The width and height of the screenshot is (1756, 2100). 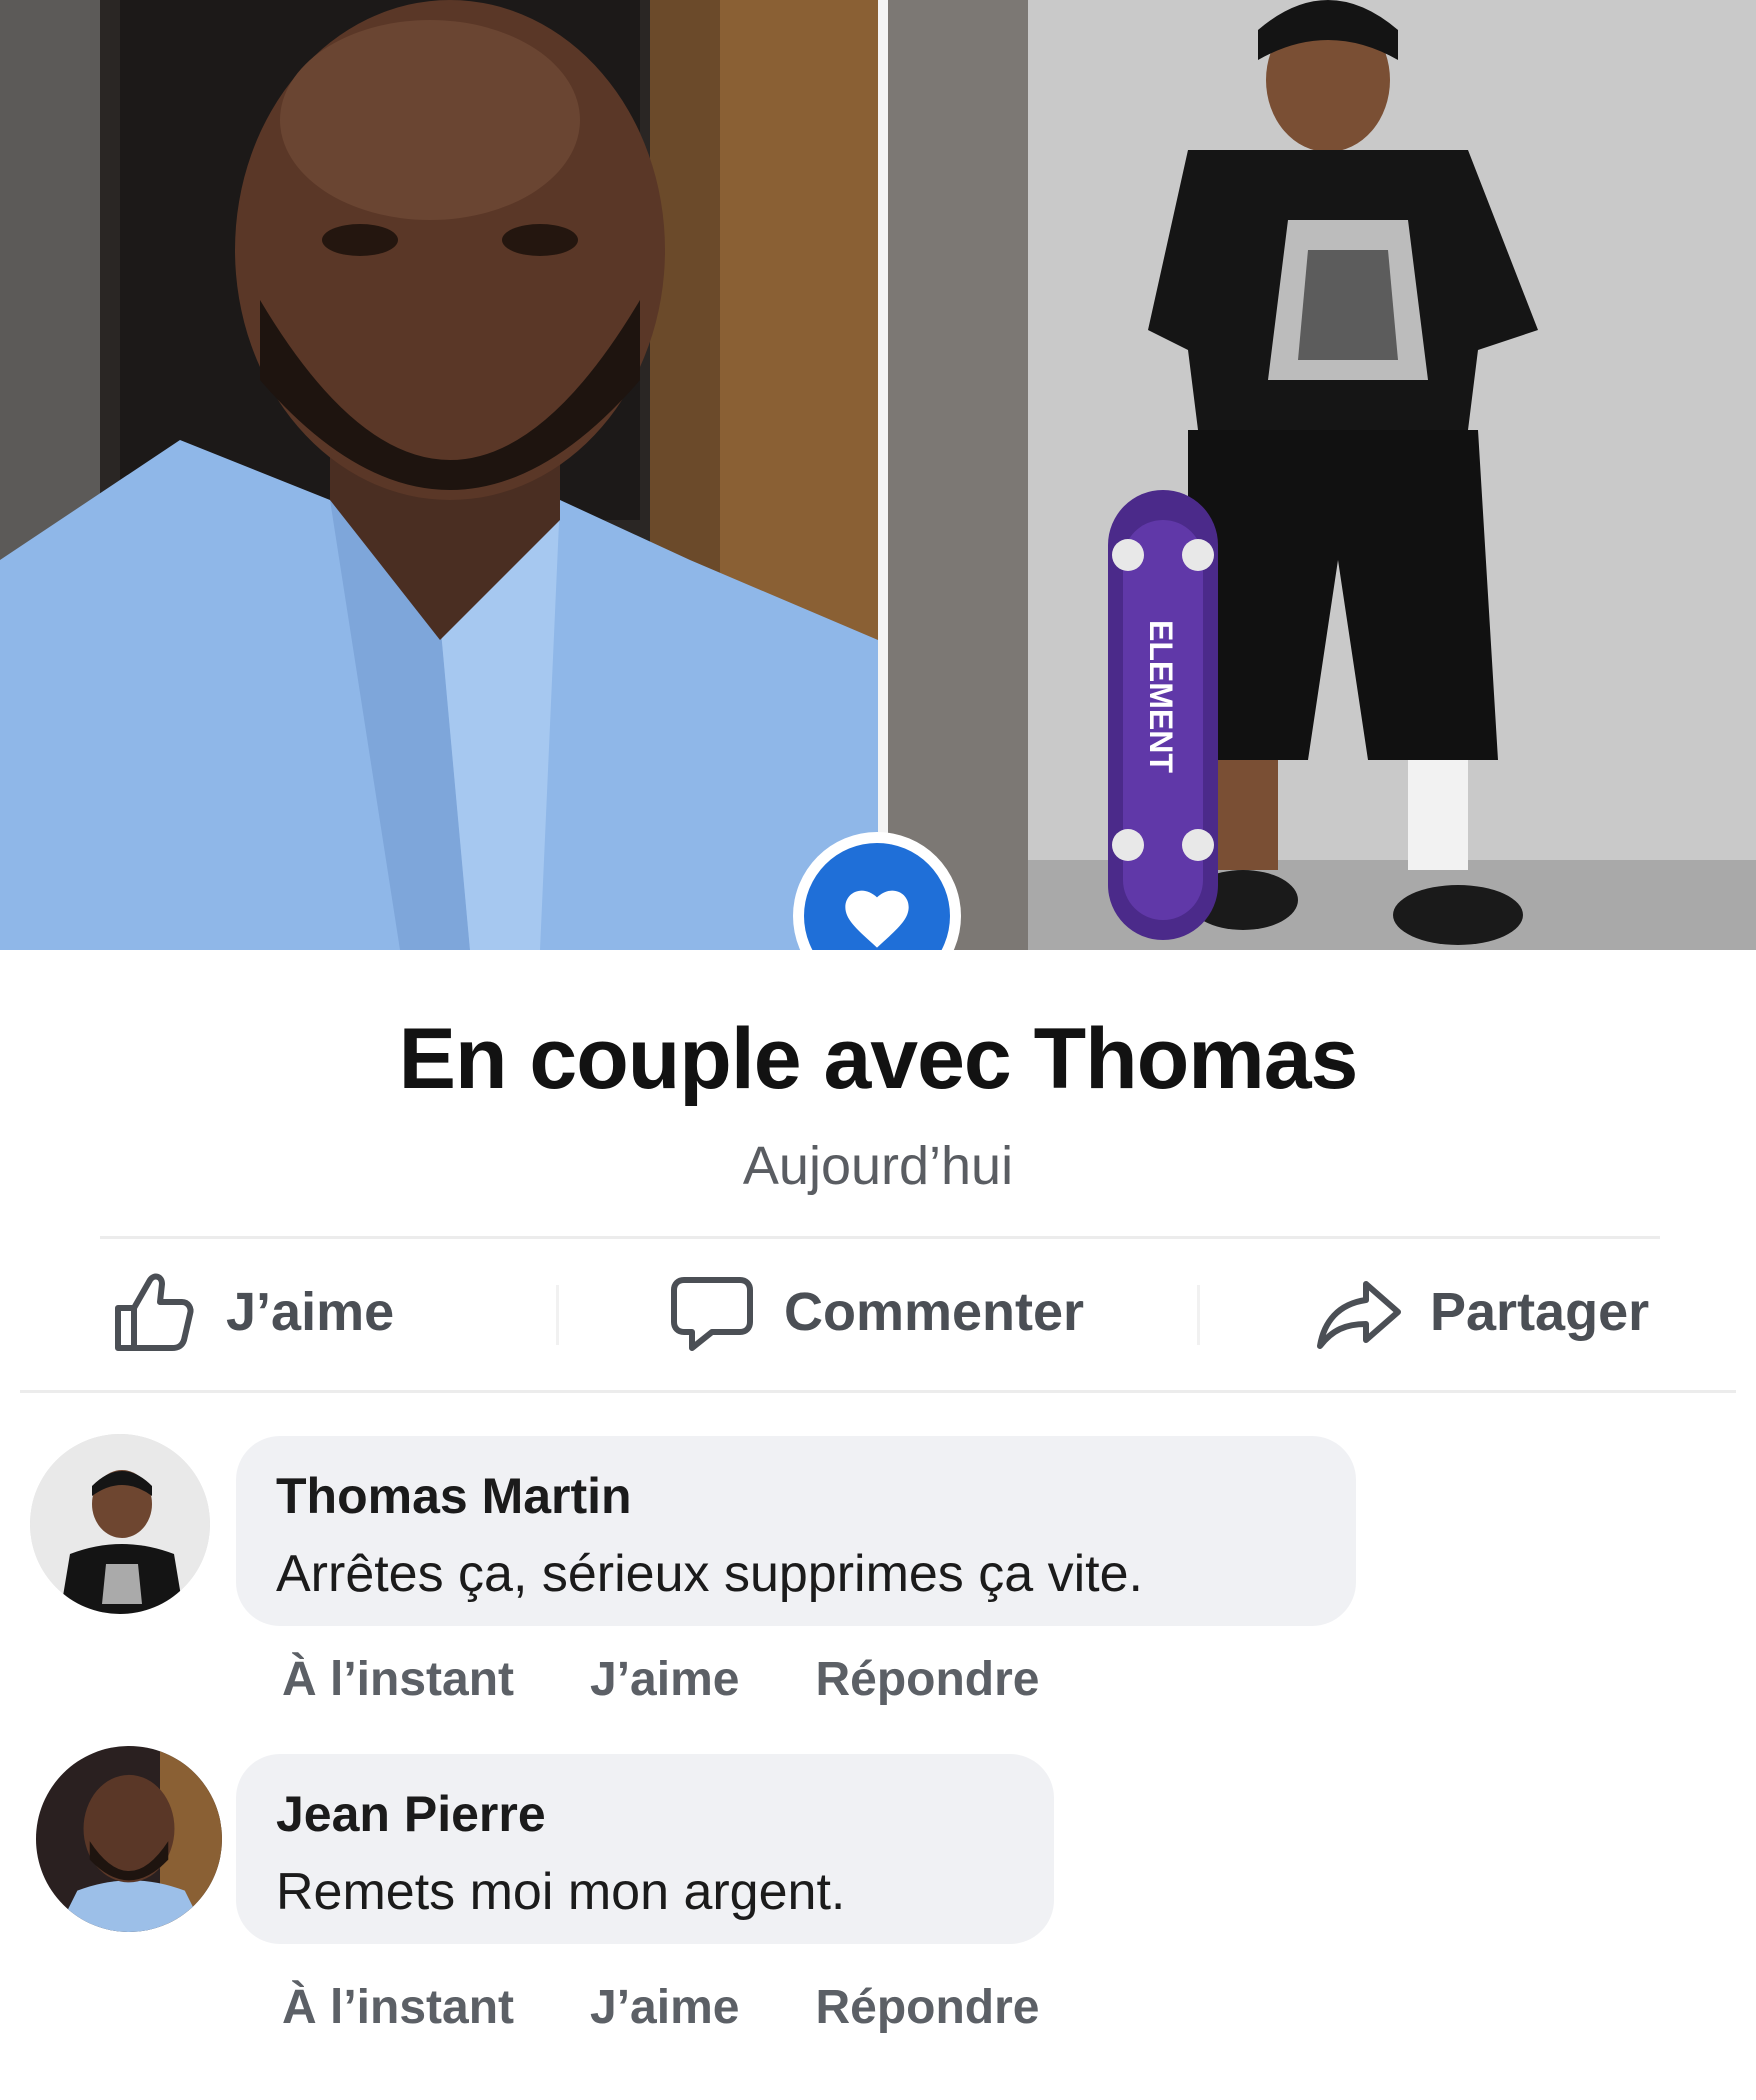 I want to click on comment-label: Commenter, so click(x=934, y=1312).